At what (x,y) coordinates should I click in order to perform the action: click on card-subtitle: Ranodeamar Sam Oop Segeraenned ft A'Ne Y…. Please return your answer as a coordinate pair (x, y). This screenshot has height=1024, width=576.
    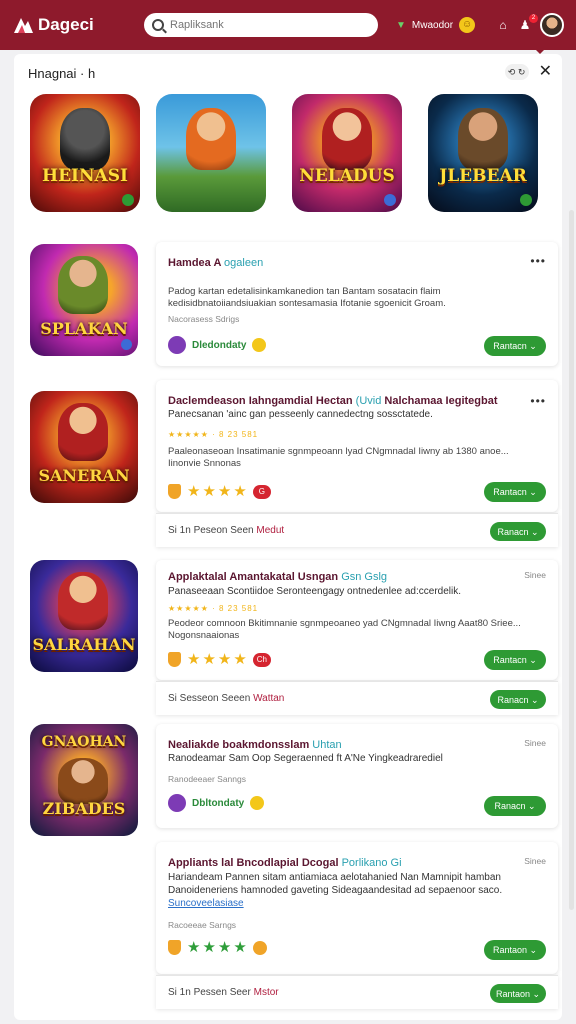
    Looking at the image, I should click on (305, 758).